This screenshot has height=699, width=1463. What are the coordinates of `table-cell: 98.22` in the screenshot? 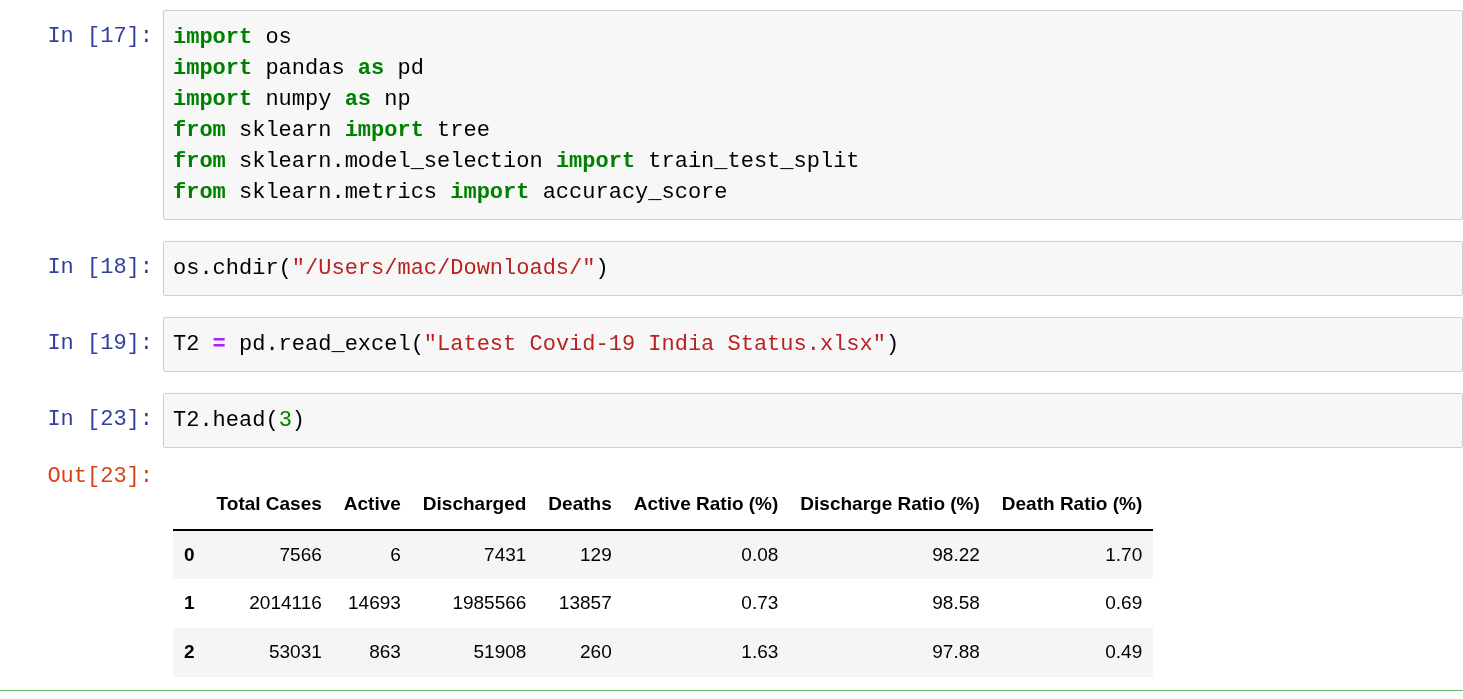 It's located at (890, 554).